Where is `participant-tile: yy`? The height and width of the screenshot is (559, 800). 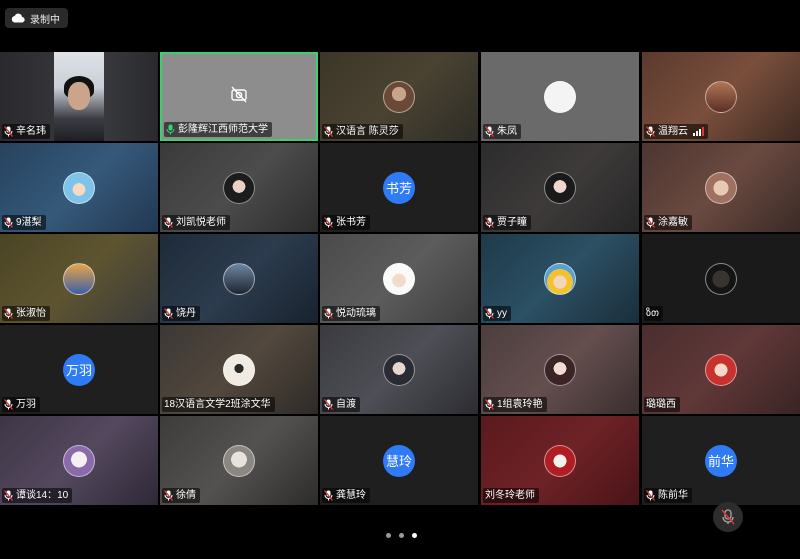 participant-tile: yy is located at coordinates (560, 278).